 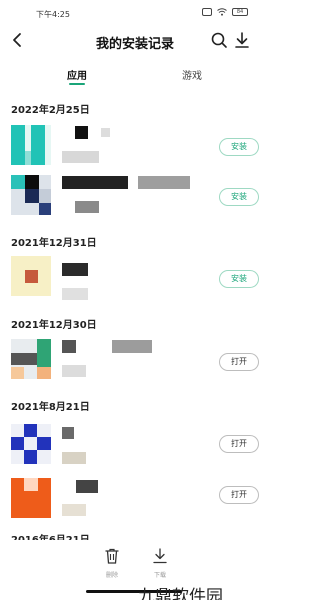 I want to click on status-bar: 下午4:25 84, so click(x=135, y=11).